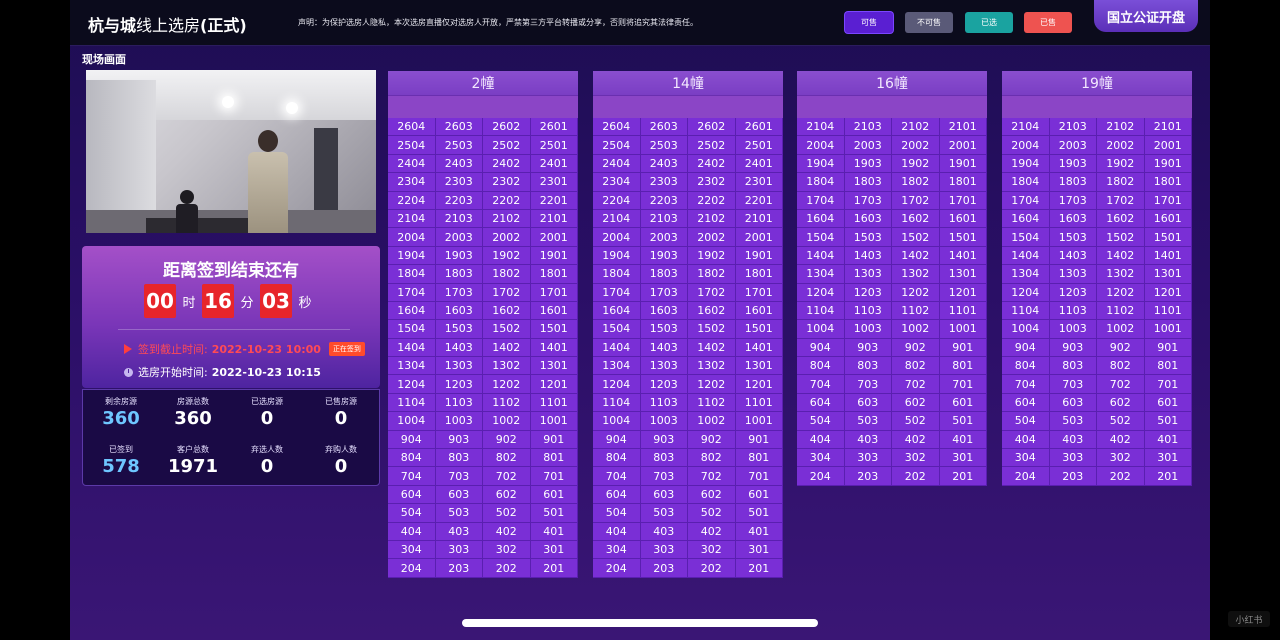  Describe the element at coordinates (554, 145) in the screenshot. I see `unit-cell: 2501` at that location.